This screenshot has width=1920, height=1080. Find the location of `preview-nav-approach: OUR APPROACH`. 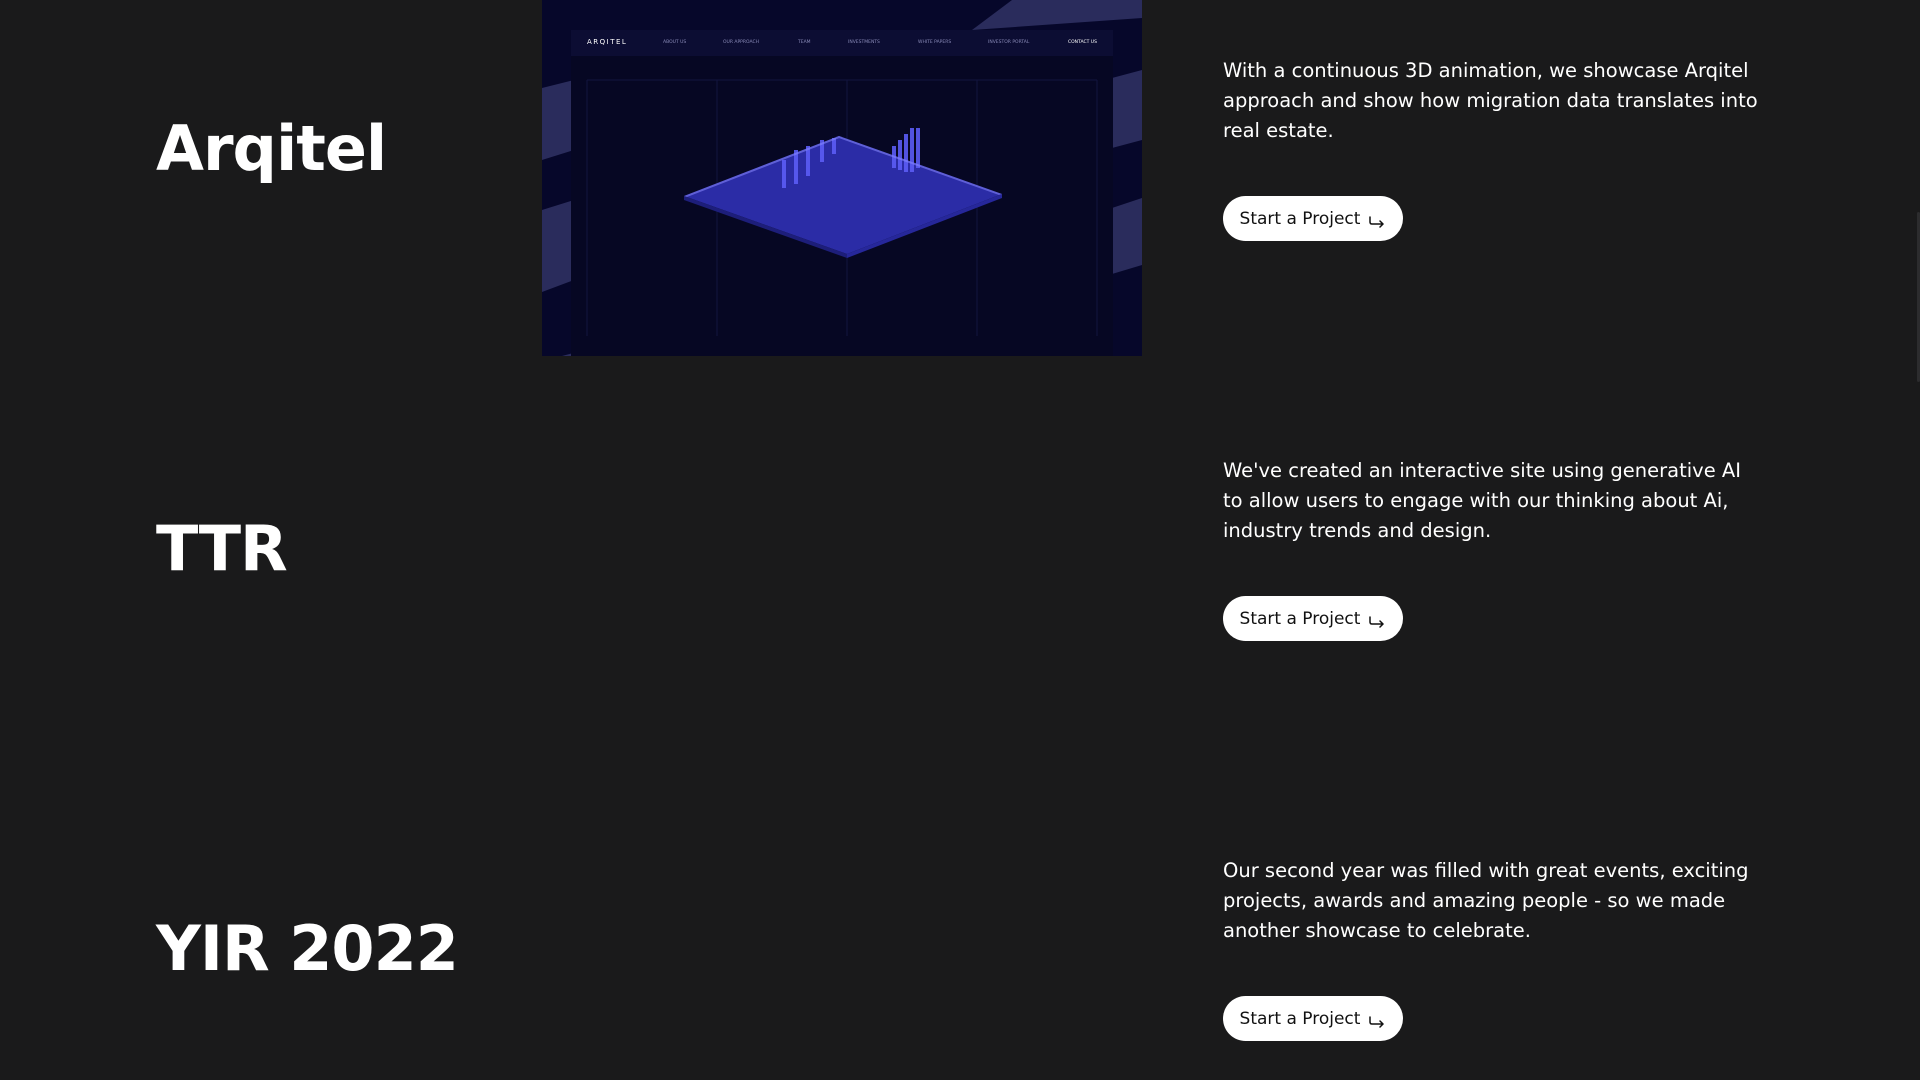

preview-nav-approach: OUR APPROACH is located at coordinates (741, 42).